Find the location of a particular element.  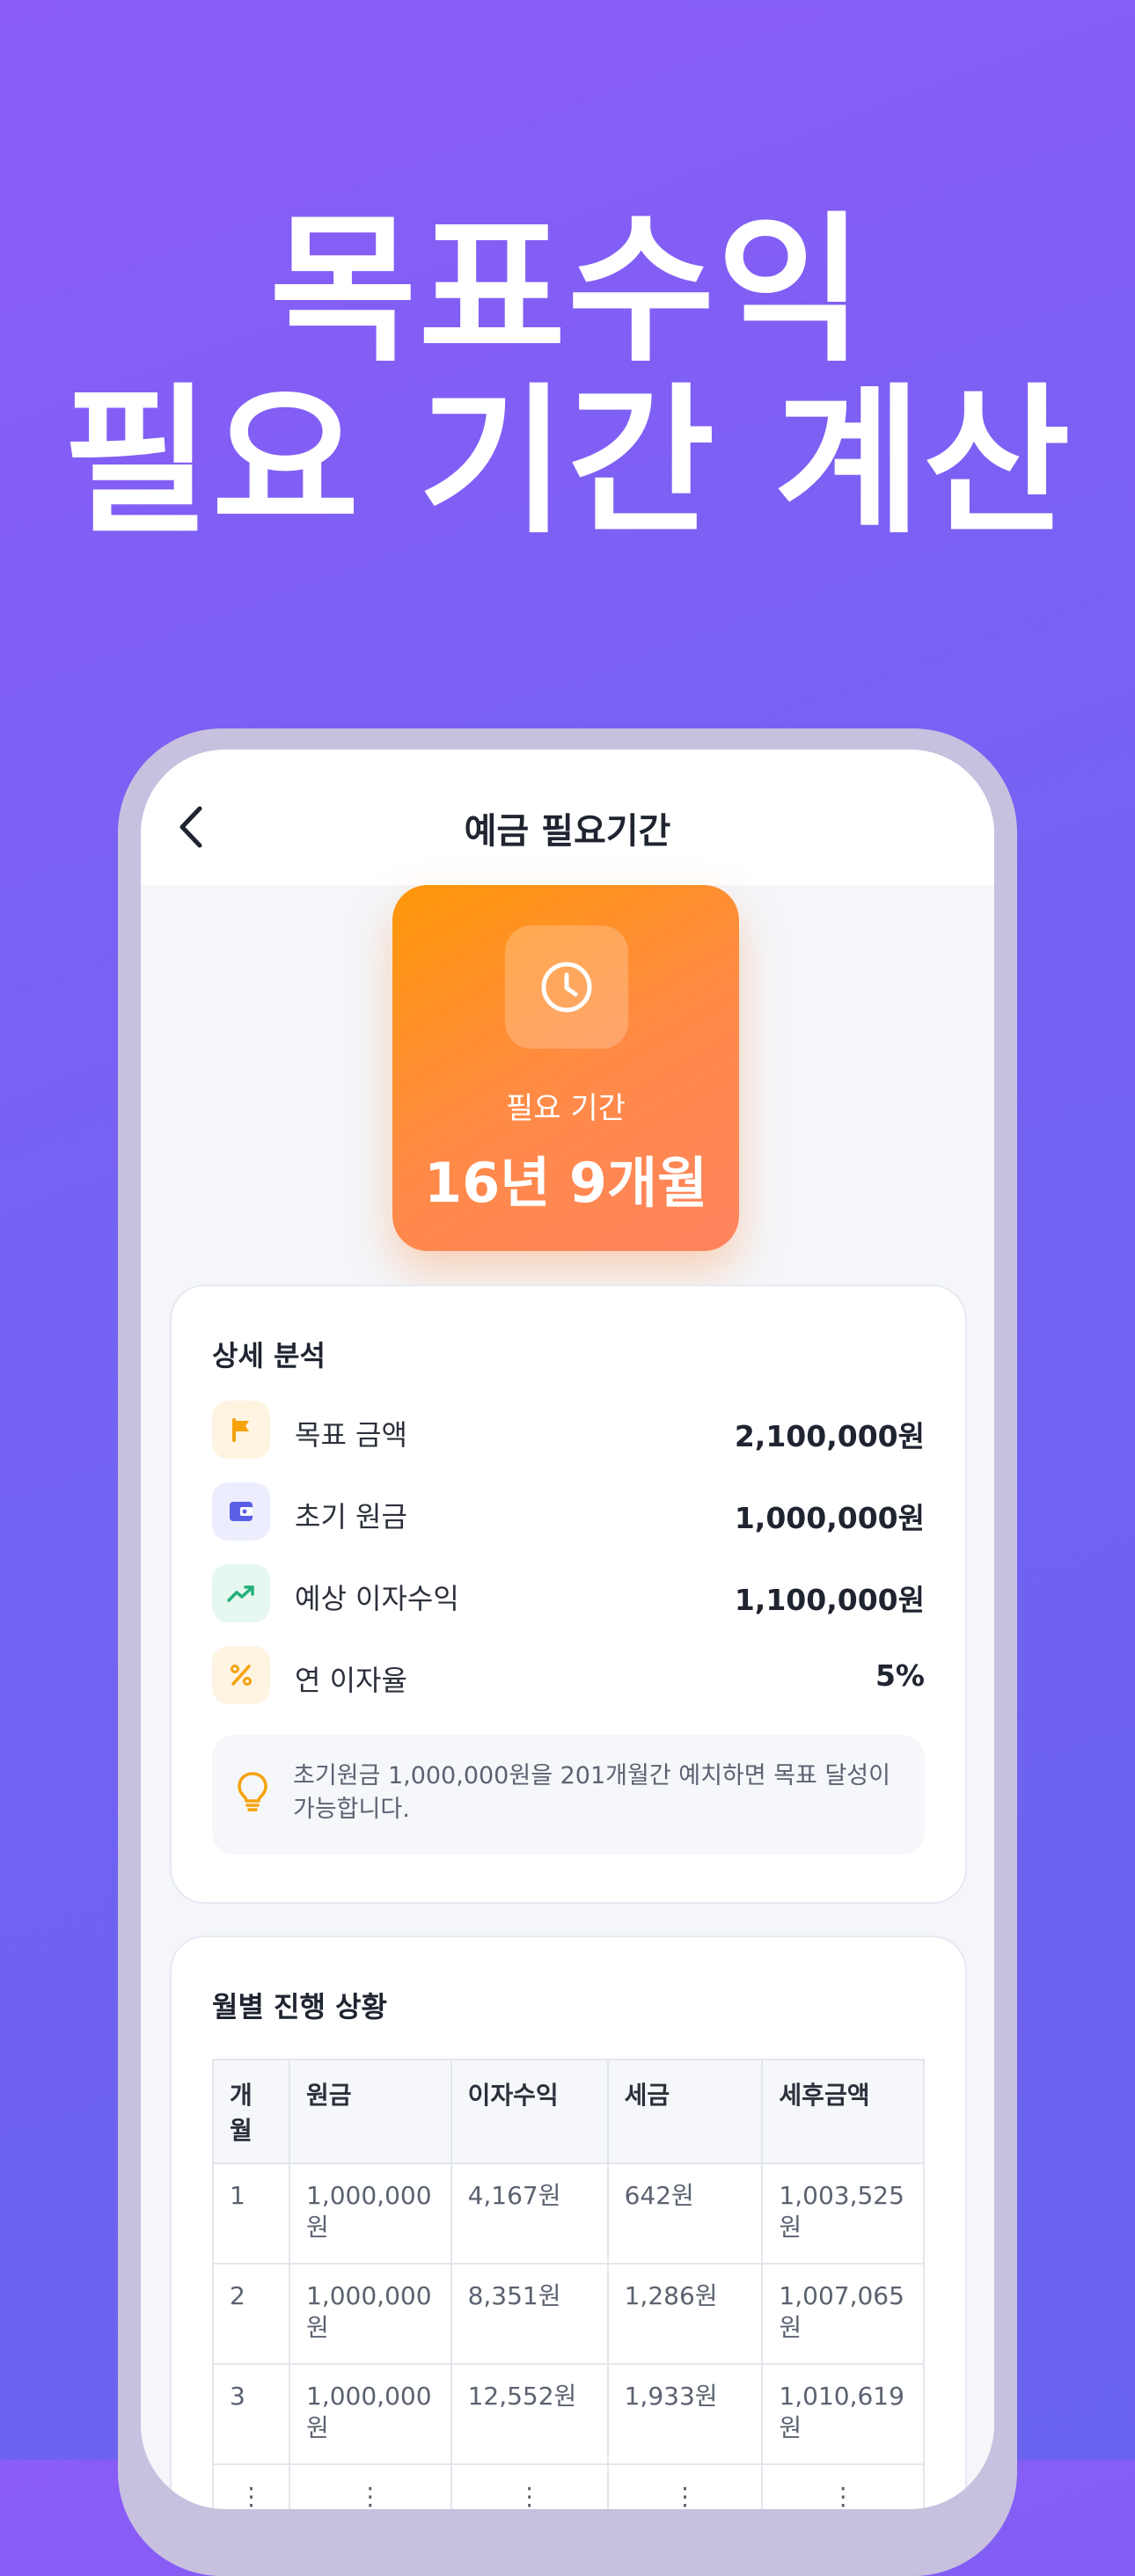

table-cell: 1,003,525원 is located at coordinates (843, 2214).